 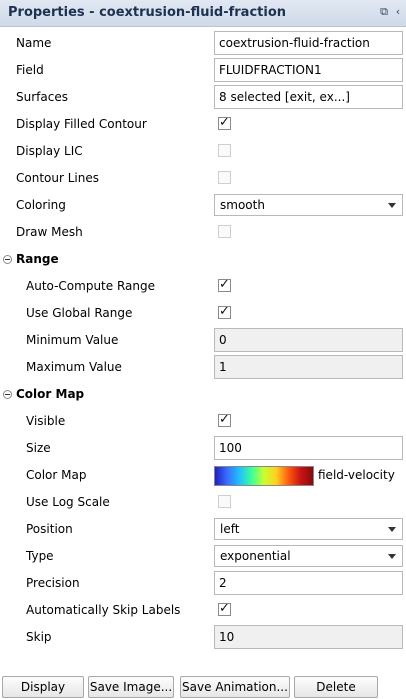 What do you see at coordinates (308, 367) in the screenshot?
I see `maximum-value-input: 1` at bounding box center [308, 367].